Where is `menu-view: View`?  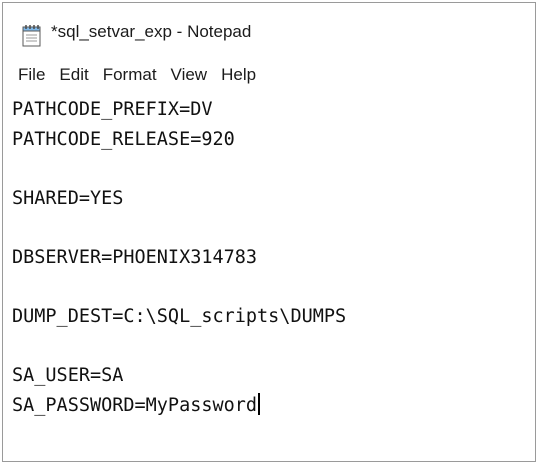
menu-view: View is located at coordinates (189, 75).